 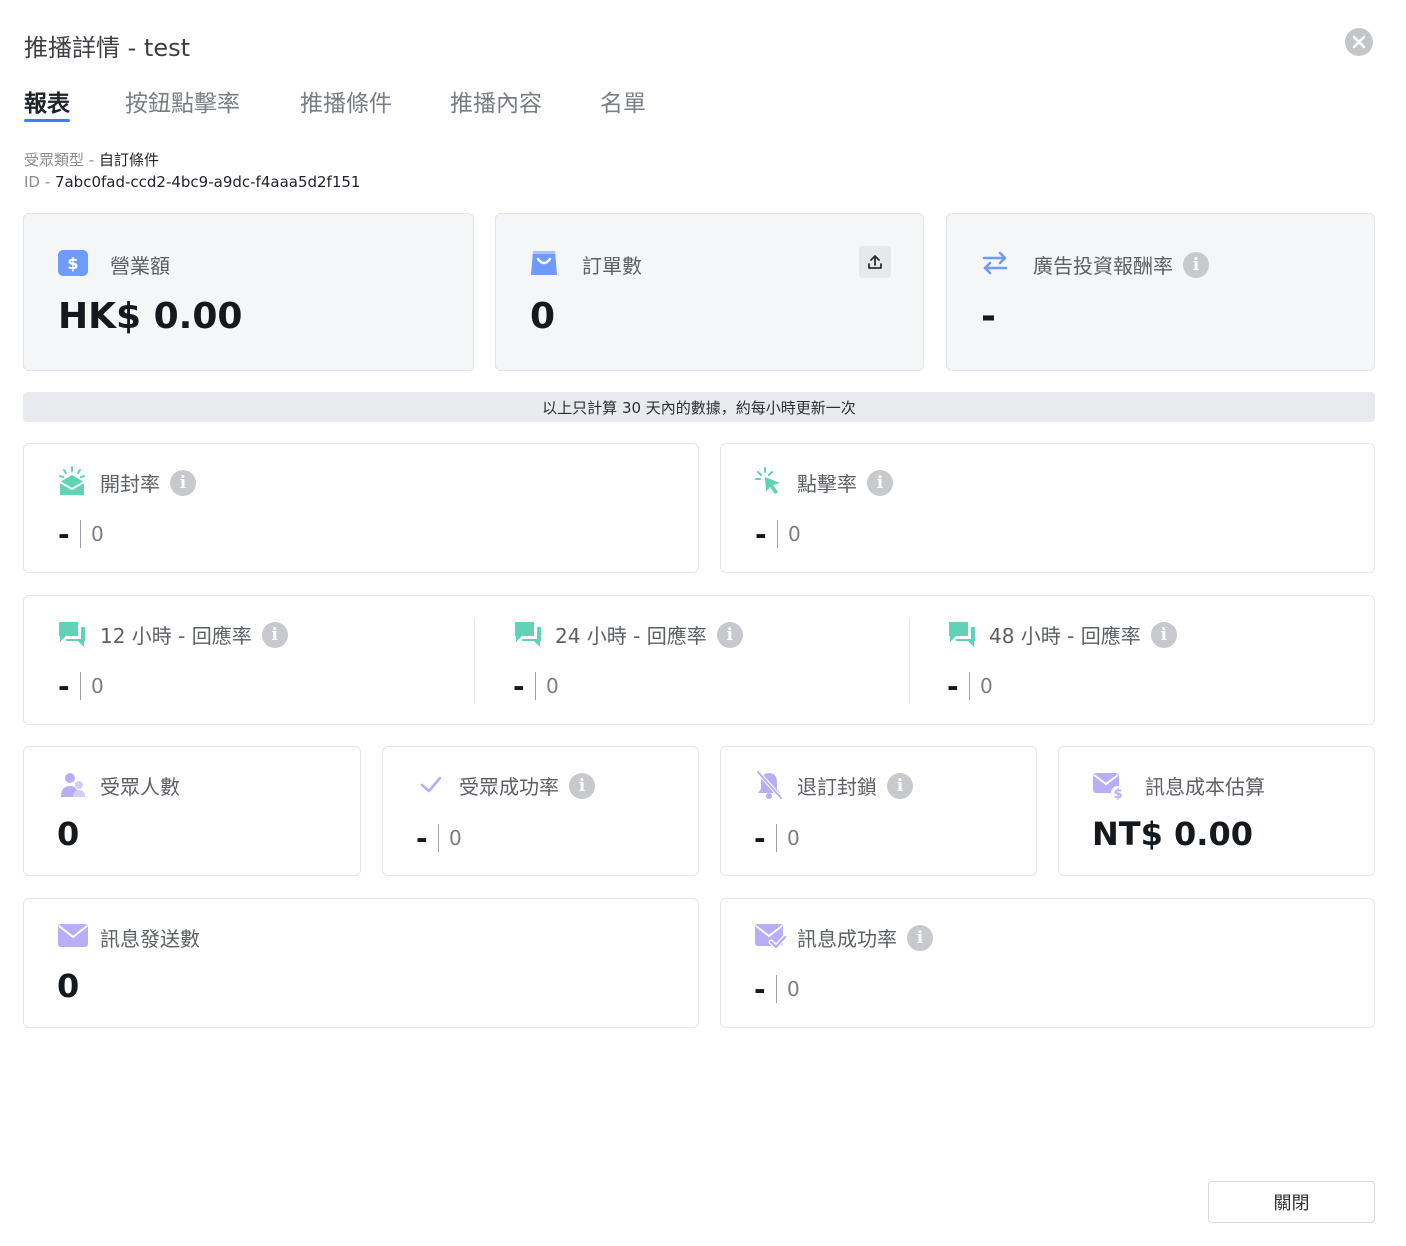 I want to click on audience-success-count: 0, so click(x=455, y=838).